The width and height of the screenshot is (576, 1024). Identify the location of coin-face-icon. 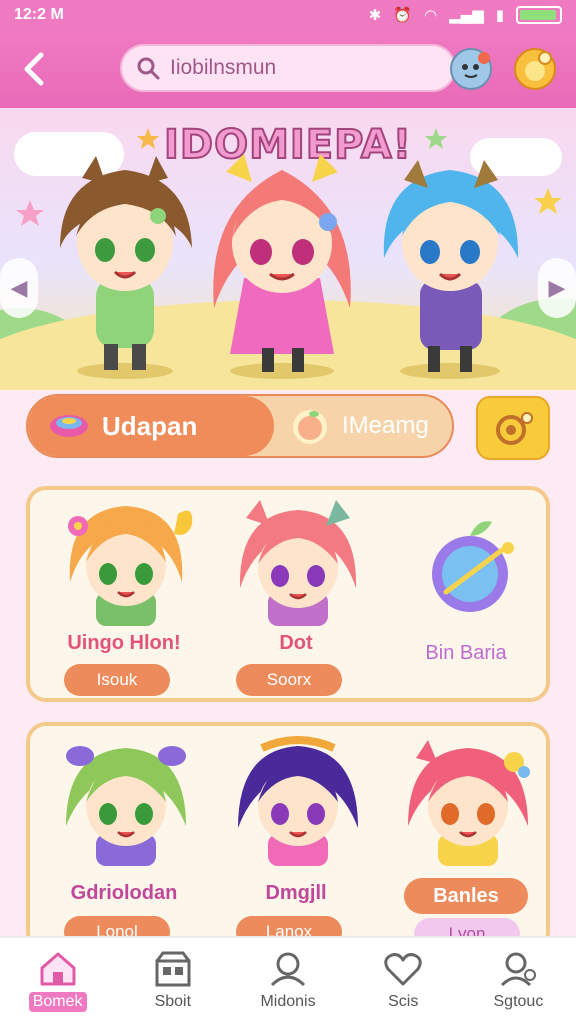
(538, 66).